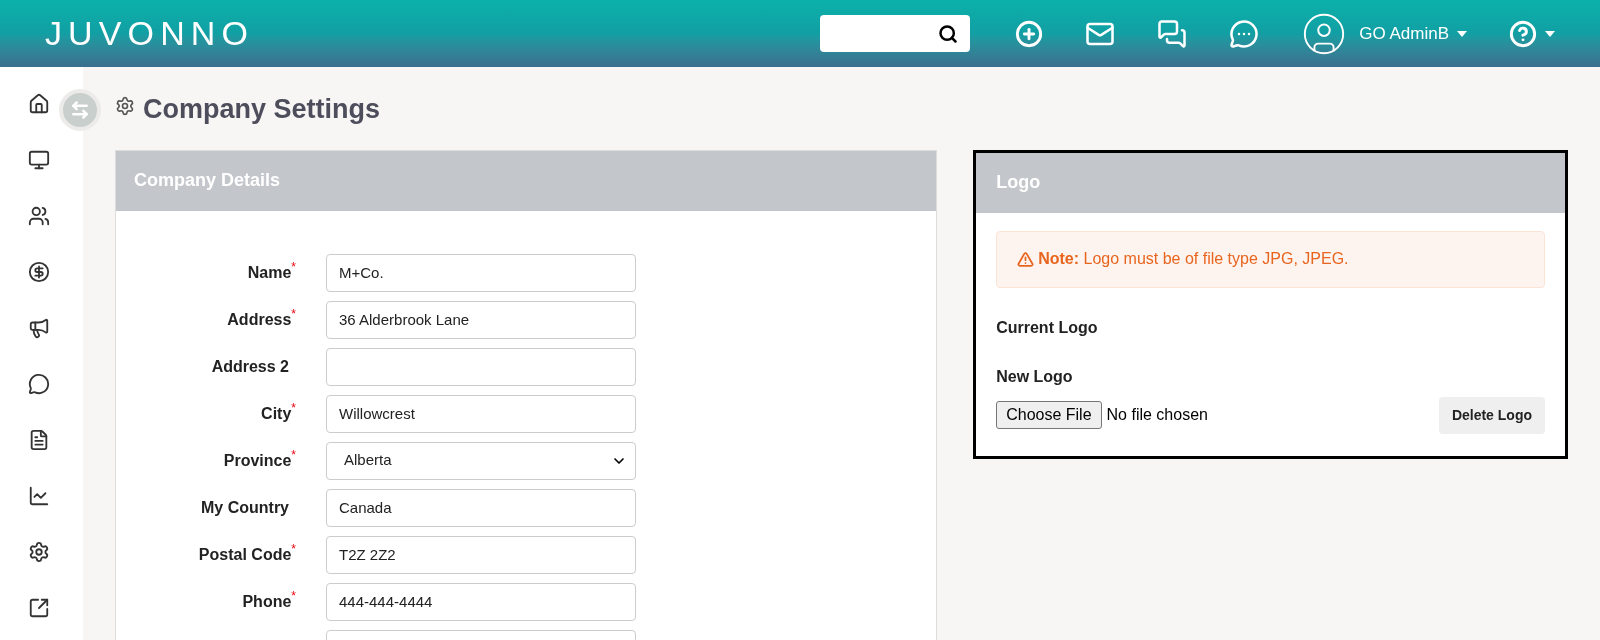 Image resolution: width=1600 pixels, height=640 pixels. Describe the element at coordinates (1026, 259) in the screenshot. I see `warning-icon` at that location.